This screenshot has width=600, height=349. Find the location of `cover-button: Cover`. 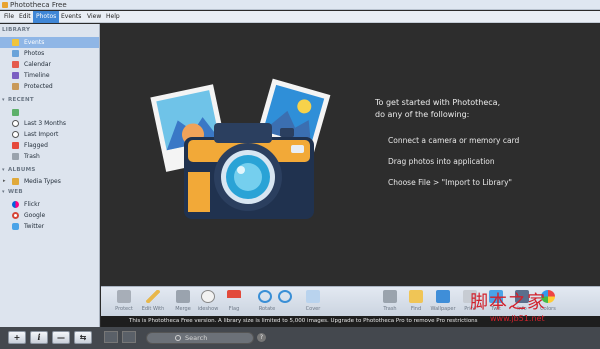

cover-button: Cover is located at coordinates (313, 302).